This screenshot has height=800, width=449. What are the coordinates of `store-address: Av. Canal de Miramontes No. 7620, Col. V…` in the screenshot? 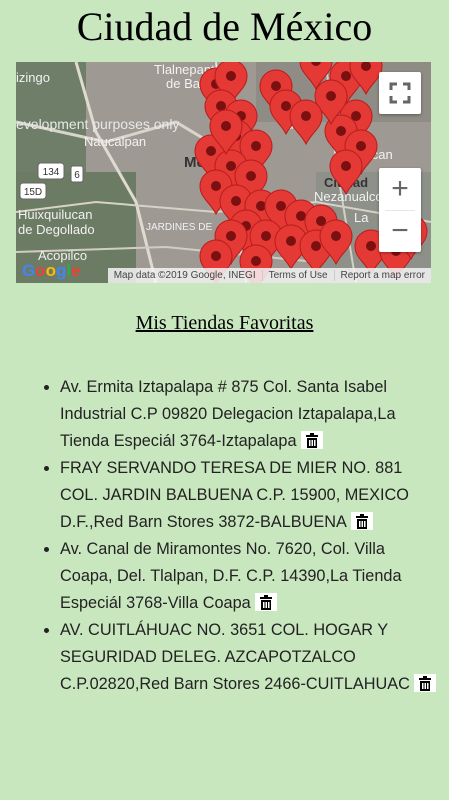 It's located at (231, 576).